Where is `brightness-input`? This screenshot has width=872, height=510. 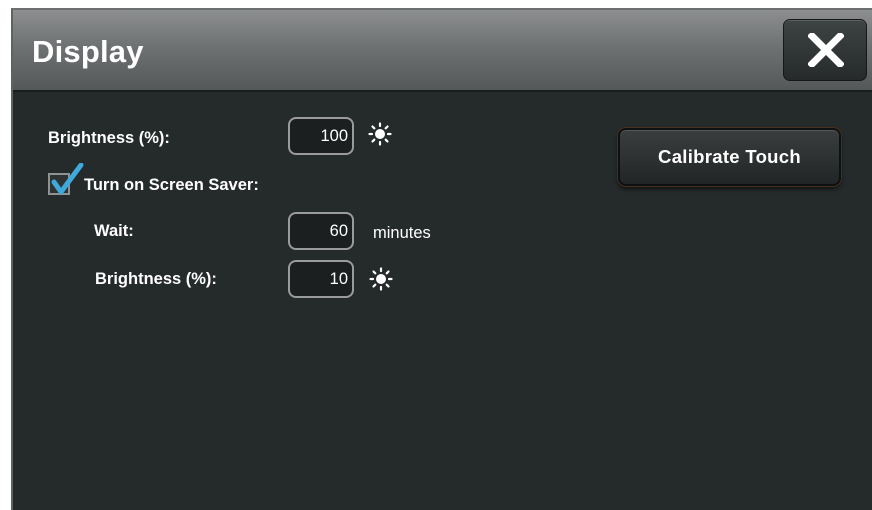
brightness-input is located at coordinates (321, 136).